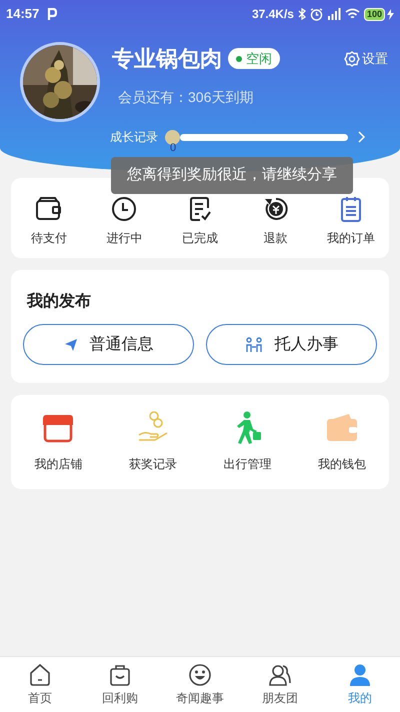  Describe the element at coordinates (352, 58) in the screenshot. I see `settings-icon` at that location.